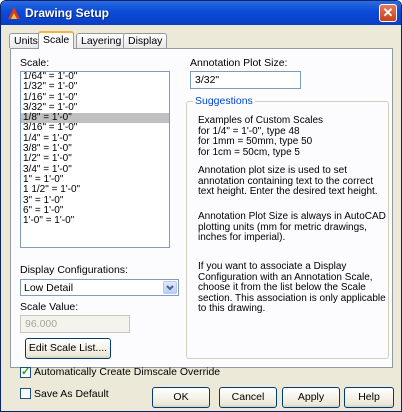 This screenshot has width=402, height=412. What do you see at coordinates (101, 40) in the screenshot?
I see `tab-layering: Layering` at bounding box center [101, 40].